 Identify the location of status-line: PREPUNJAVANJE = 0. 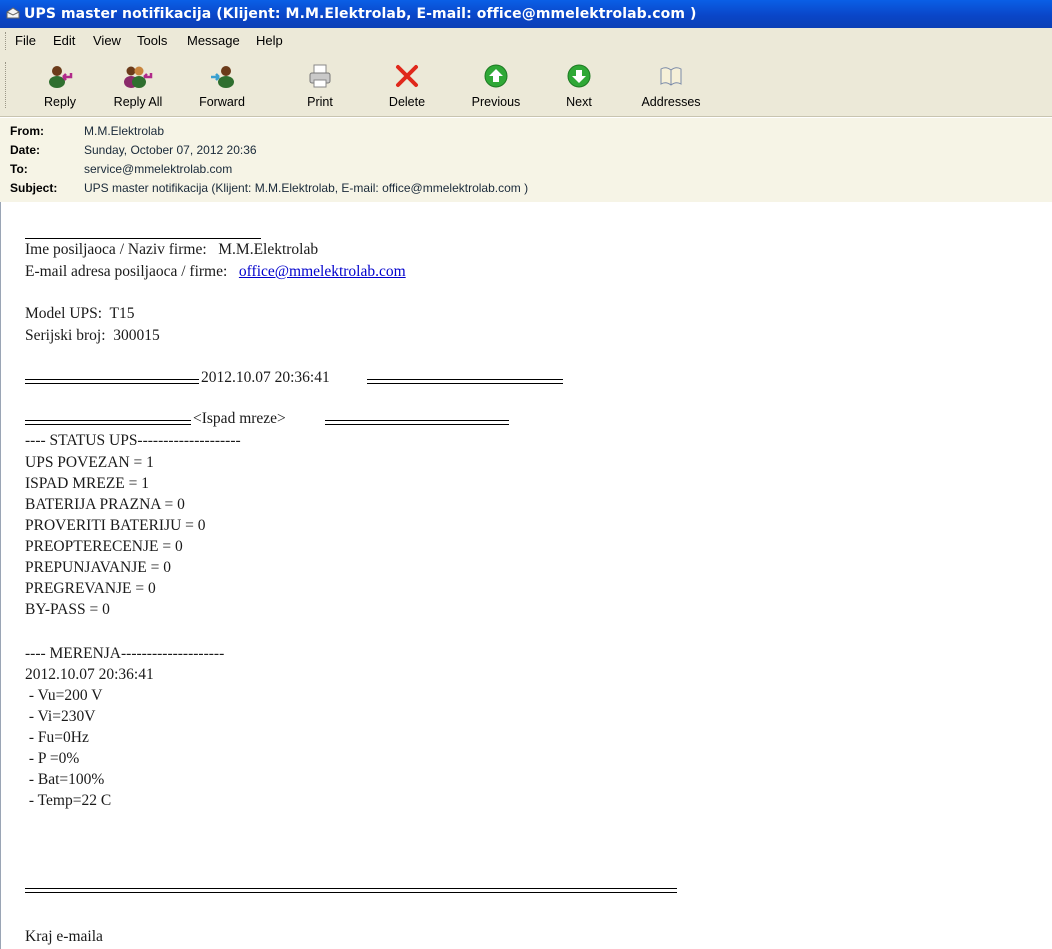
(98, 567).